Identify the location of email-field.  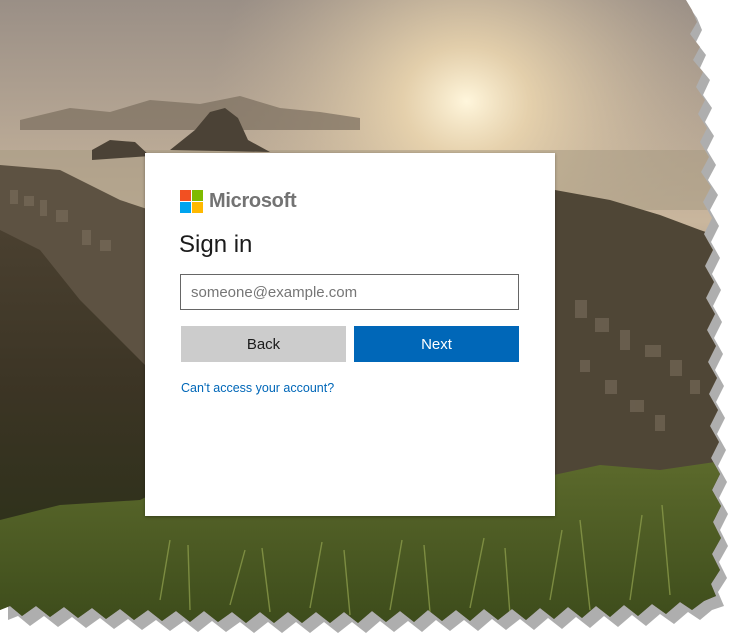
(349, 292).